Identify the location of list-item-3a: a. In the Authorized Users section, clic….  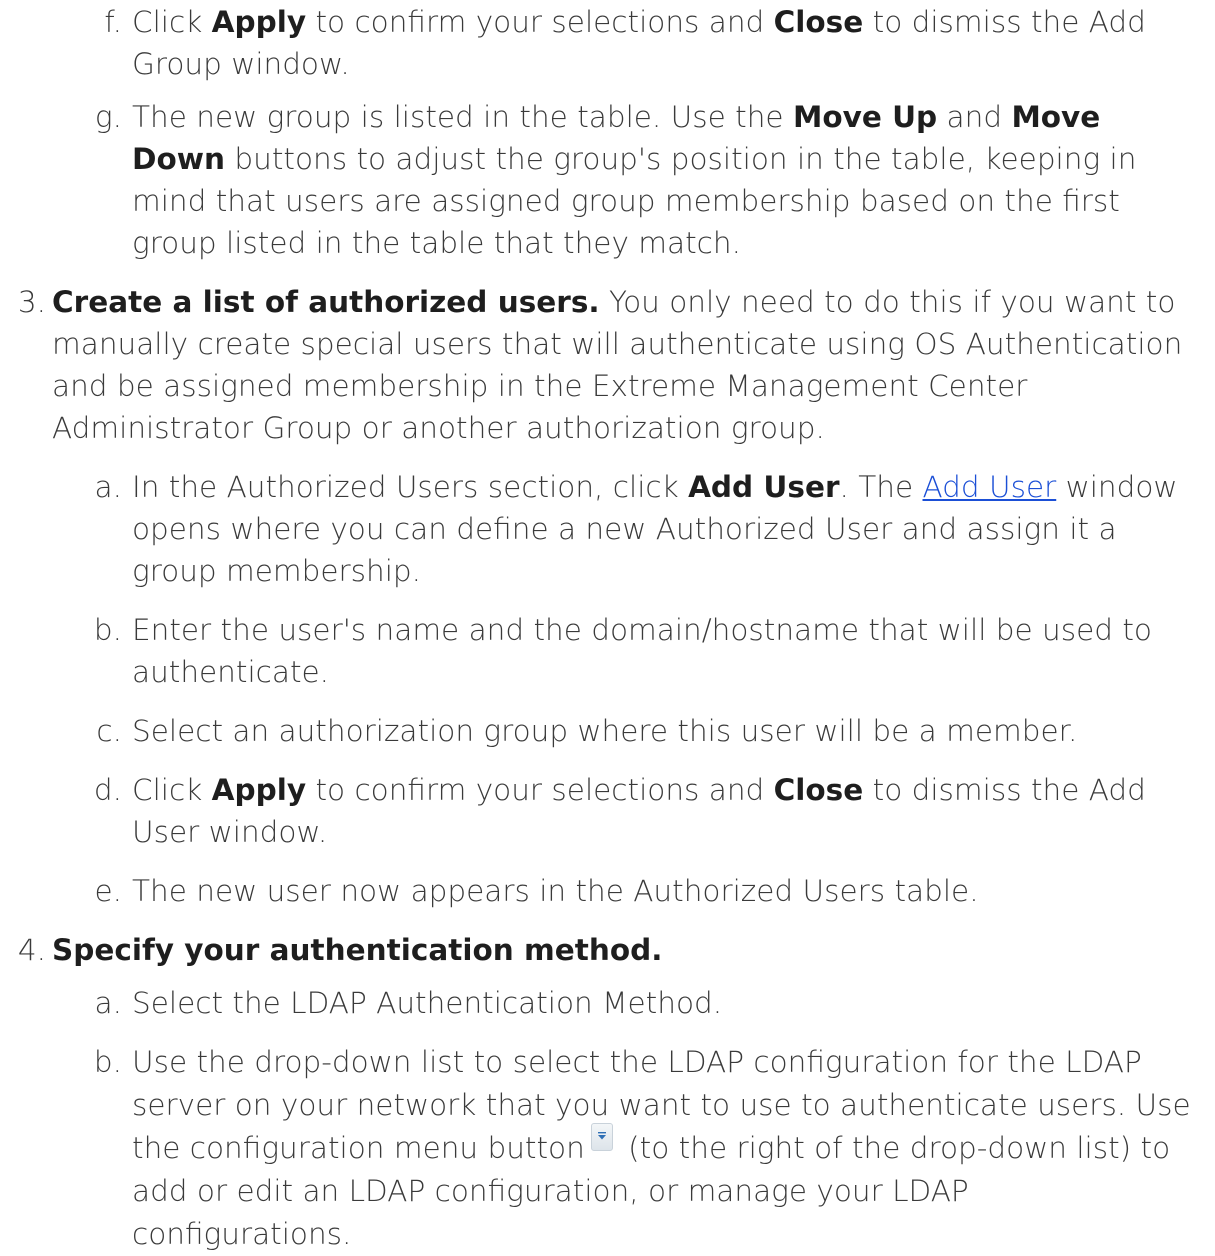
(597, 529).